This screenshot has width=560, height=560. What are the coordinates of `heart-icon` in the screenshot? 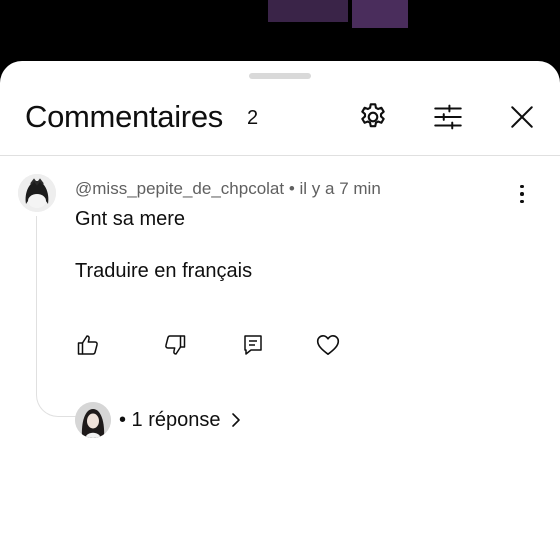 It's located at (328, 345).